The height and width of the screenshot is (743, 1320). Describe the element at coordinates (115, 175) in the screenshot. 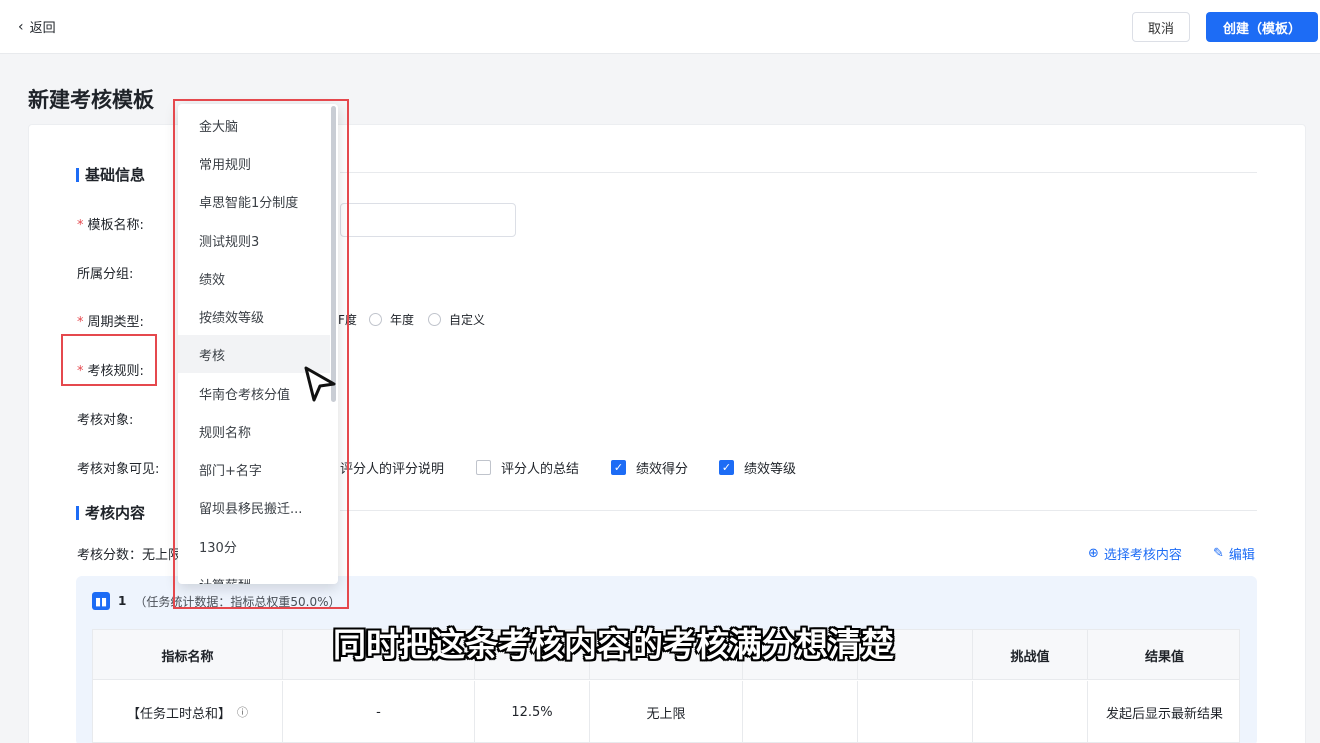

I see `section-basic-title: 基础信息` at that location.